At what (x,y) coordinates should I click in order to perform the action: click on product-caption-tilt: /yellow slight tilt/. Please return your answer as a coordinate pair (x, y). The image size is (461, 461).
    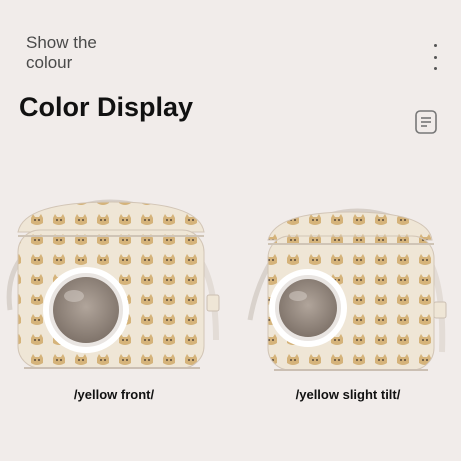
    Looking at the image, I should click on (348, 394).